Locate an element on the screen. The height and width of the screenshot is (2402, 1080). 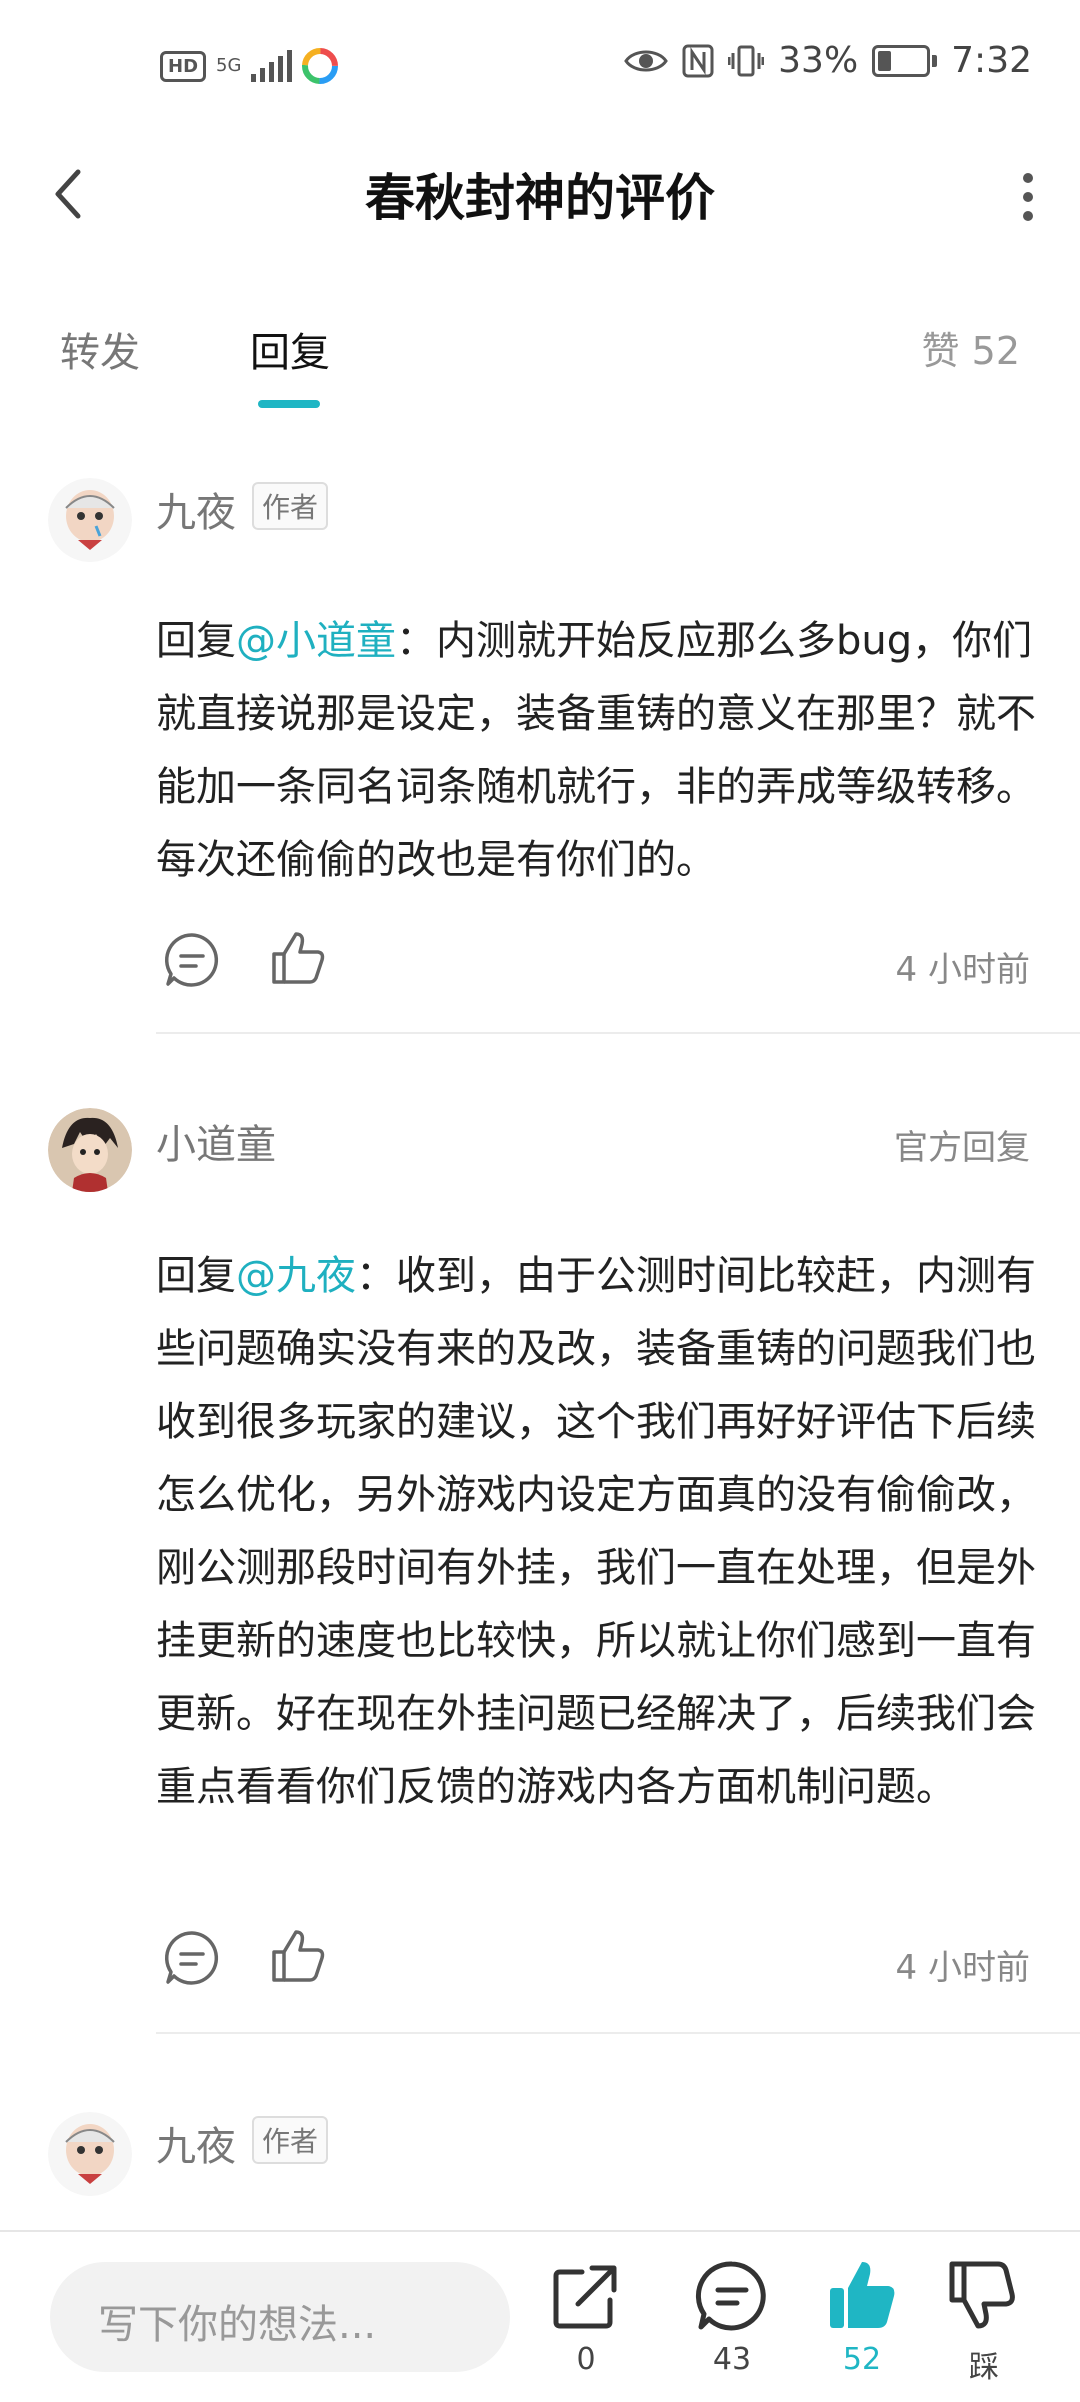
app-color-icon is located at coordinates (320, 66).